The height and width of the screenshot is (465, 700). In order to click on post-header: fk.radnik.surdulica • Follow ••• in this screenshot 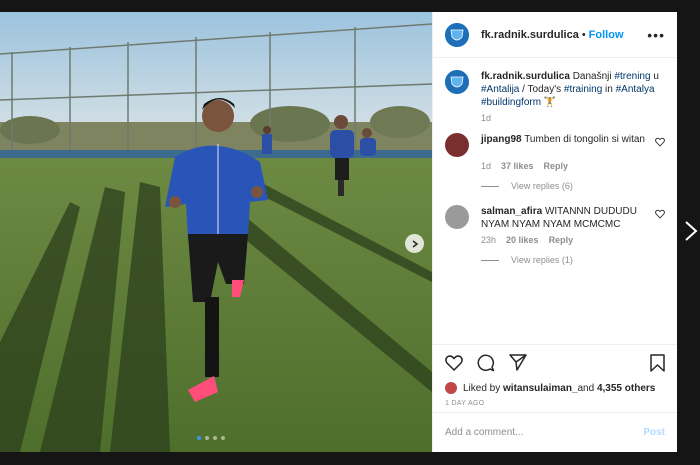, I will do `click(555, 35)`.